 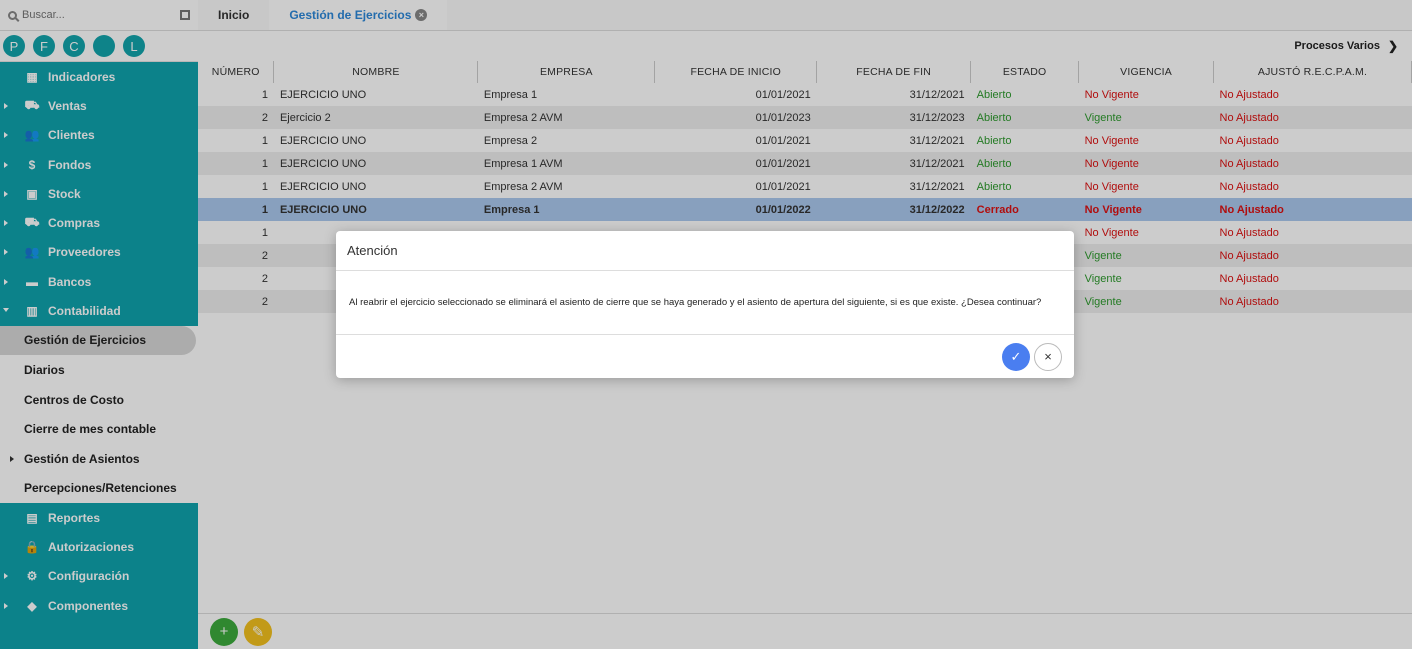 I want to click on confirm-button: ✓, so click(x=1016, y=356).